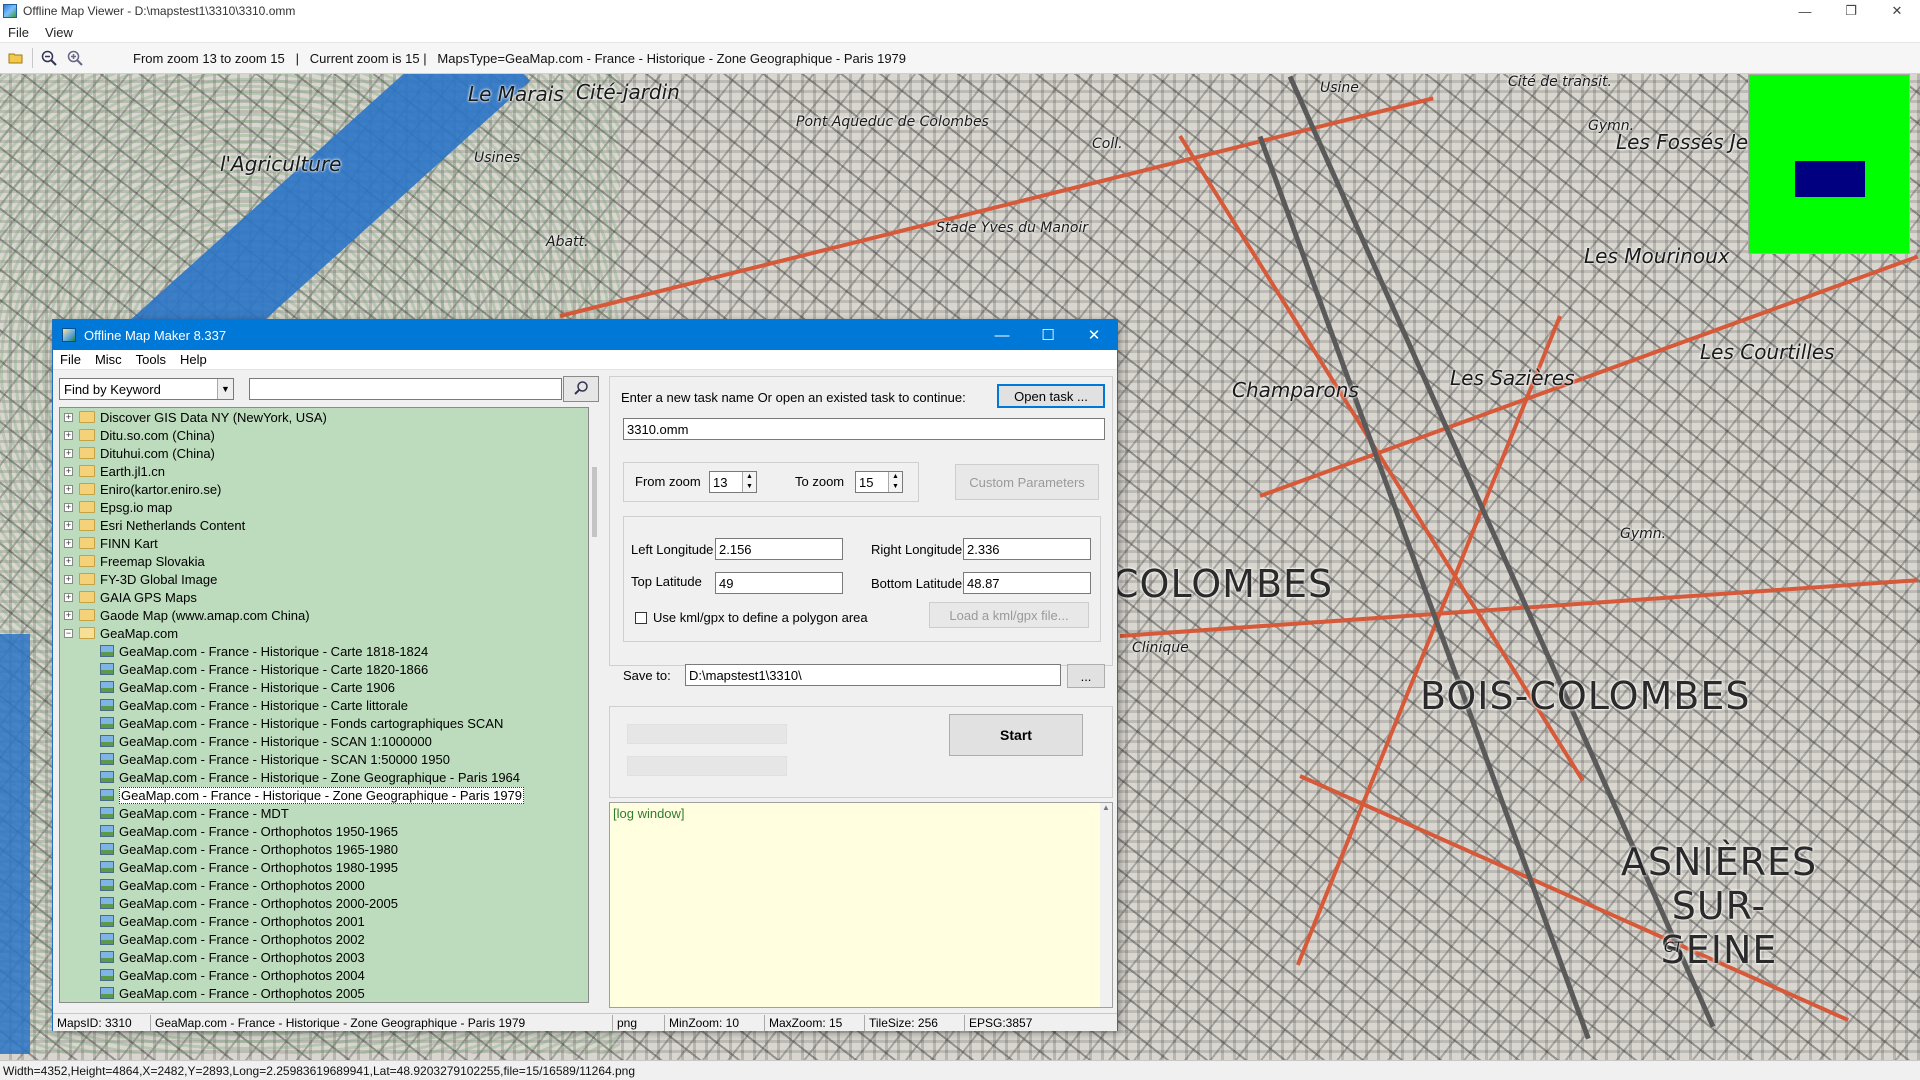  I want to click on to-zoom-label: To zoom, so click(820, 481).